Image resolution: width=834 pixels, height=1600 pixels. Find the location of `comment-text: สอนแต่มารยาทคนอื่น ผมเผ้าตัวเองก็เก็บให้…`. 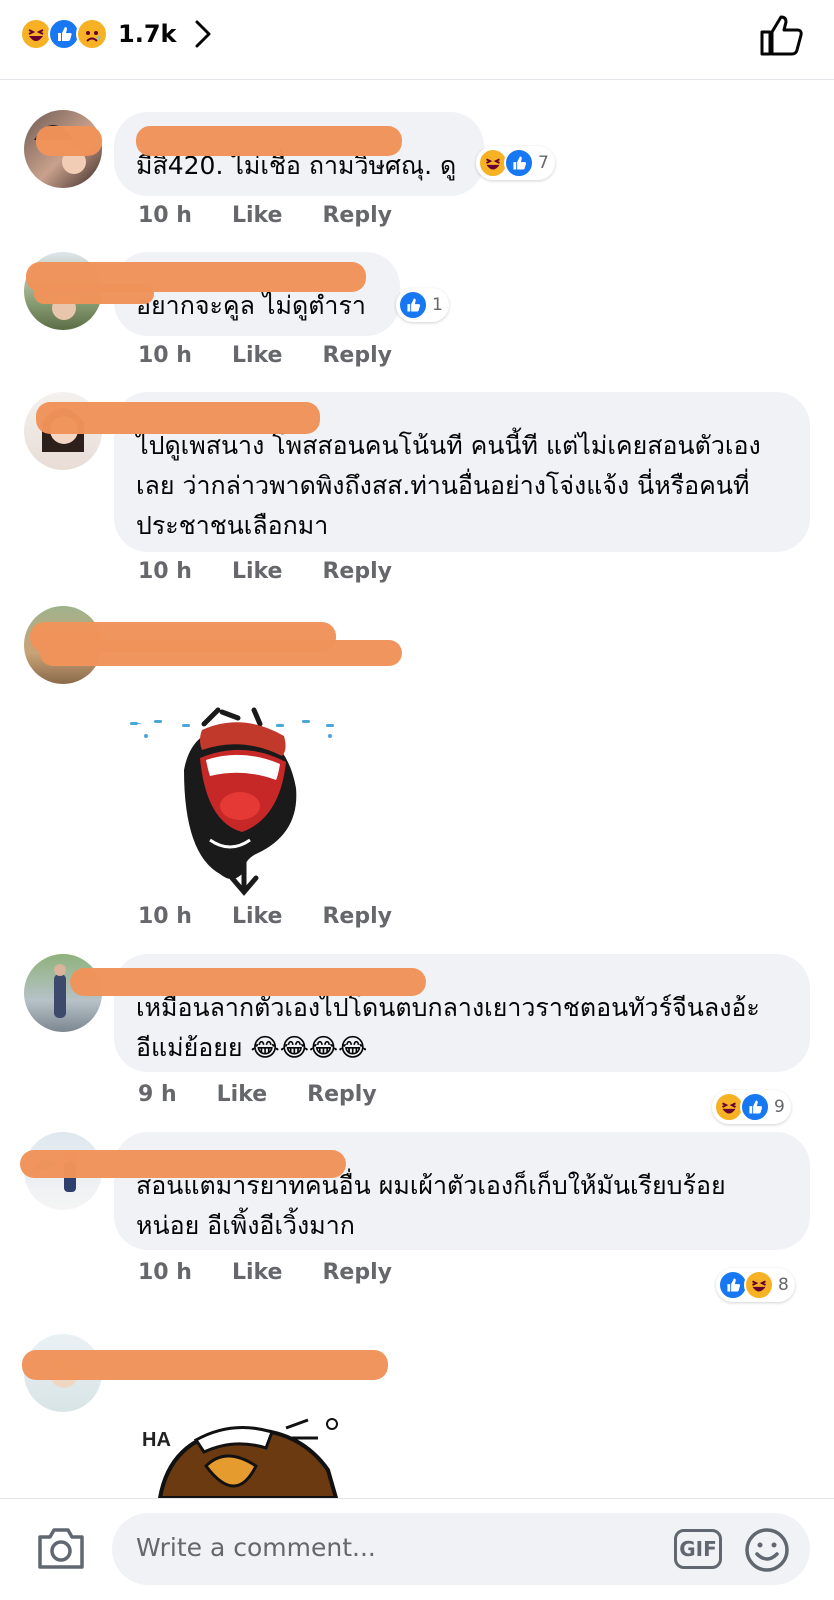

comment-text: สอนแต่มารยาทคนอื่น ผมเผ้าตัวเองก็เก็บให้… is located at coordinates (431, 1205).